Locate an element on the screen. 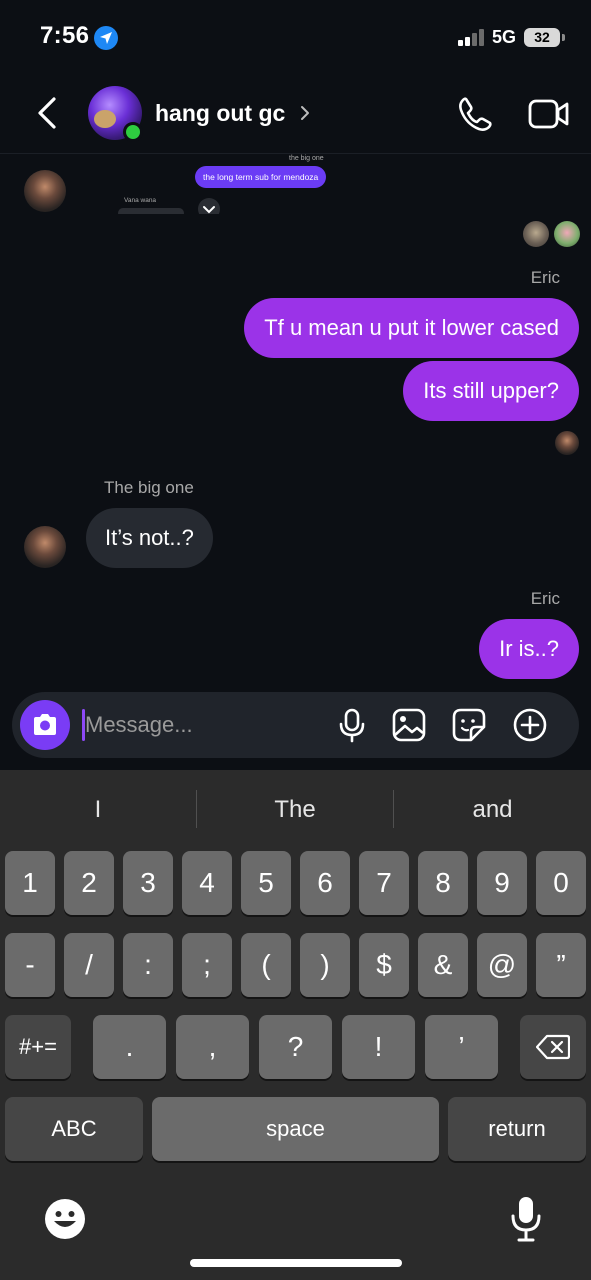 The width and height of the screenshot is (591, 1280). network-label: 5G is located at coordinates (504, 37).